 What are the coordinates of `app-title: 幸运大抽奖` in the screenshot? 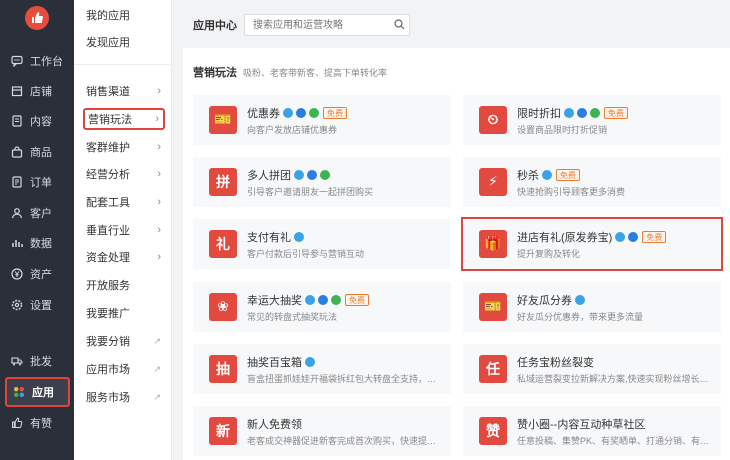 It's located at (274, 301).